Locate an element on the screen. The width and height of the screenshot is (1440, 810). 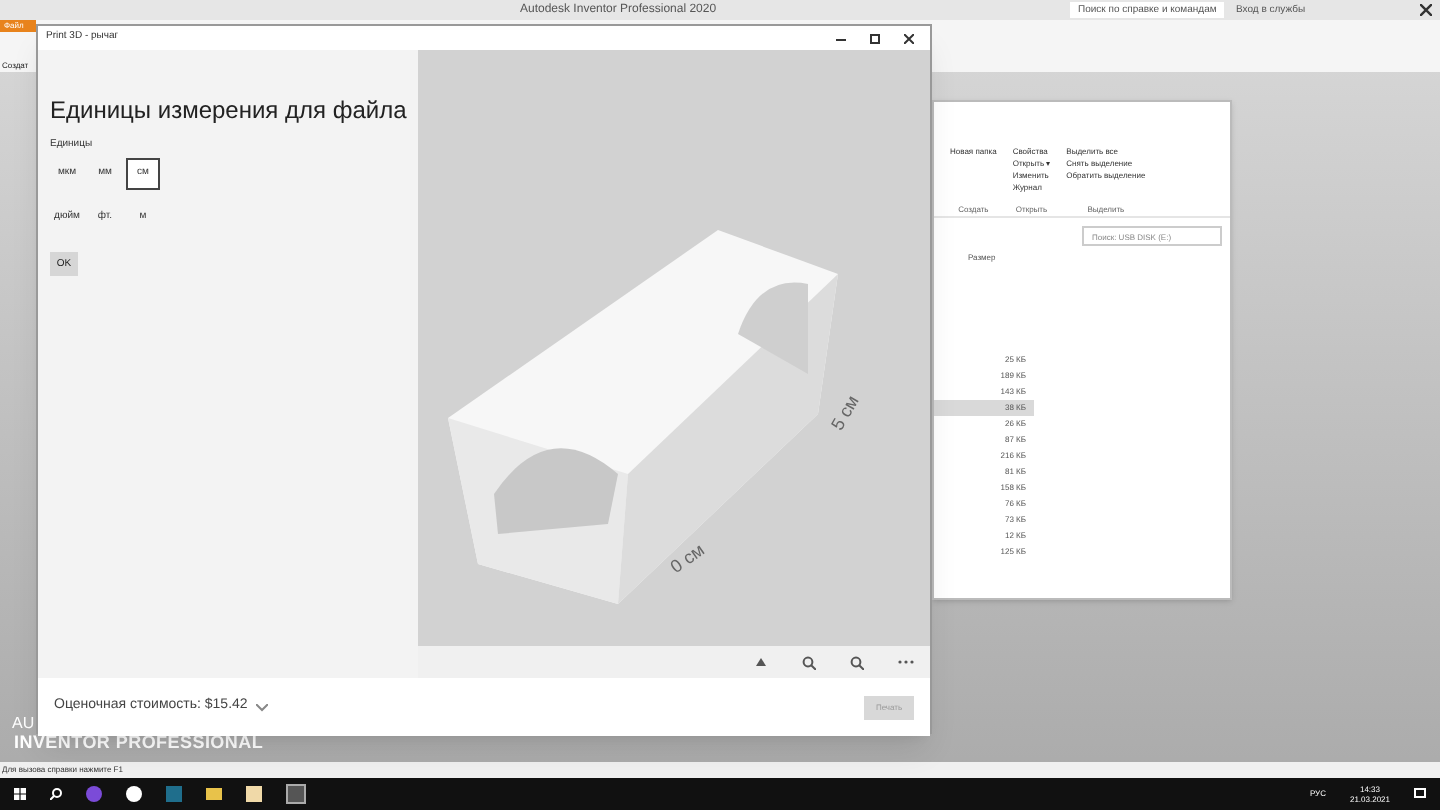
search-icon is located at coordinates (56, 794).